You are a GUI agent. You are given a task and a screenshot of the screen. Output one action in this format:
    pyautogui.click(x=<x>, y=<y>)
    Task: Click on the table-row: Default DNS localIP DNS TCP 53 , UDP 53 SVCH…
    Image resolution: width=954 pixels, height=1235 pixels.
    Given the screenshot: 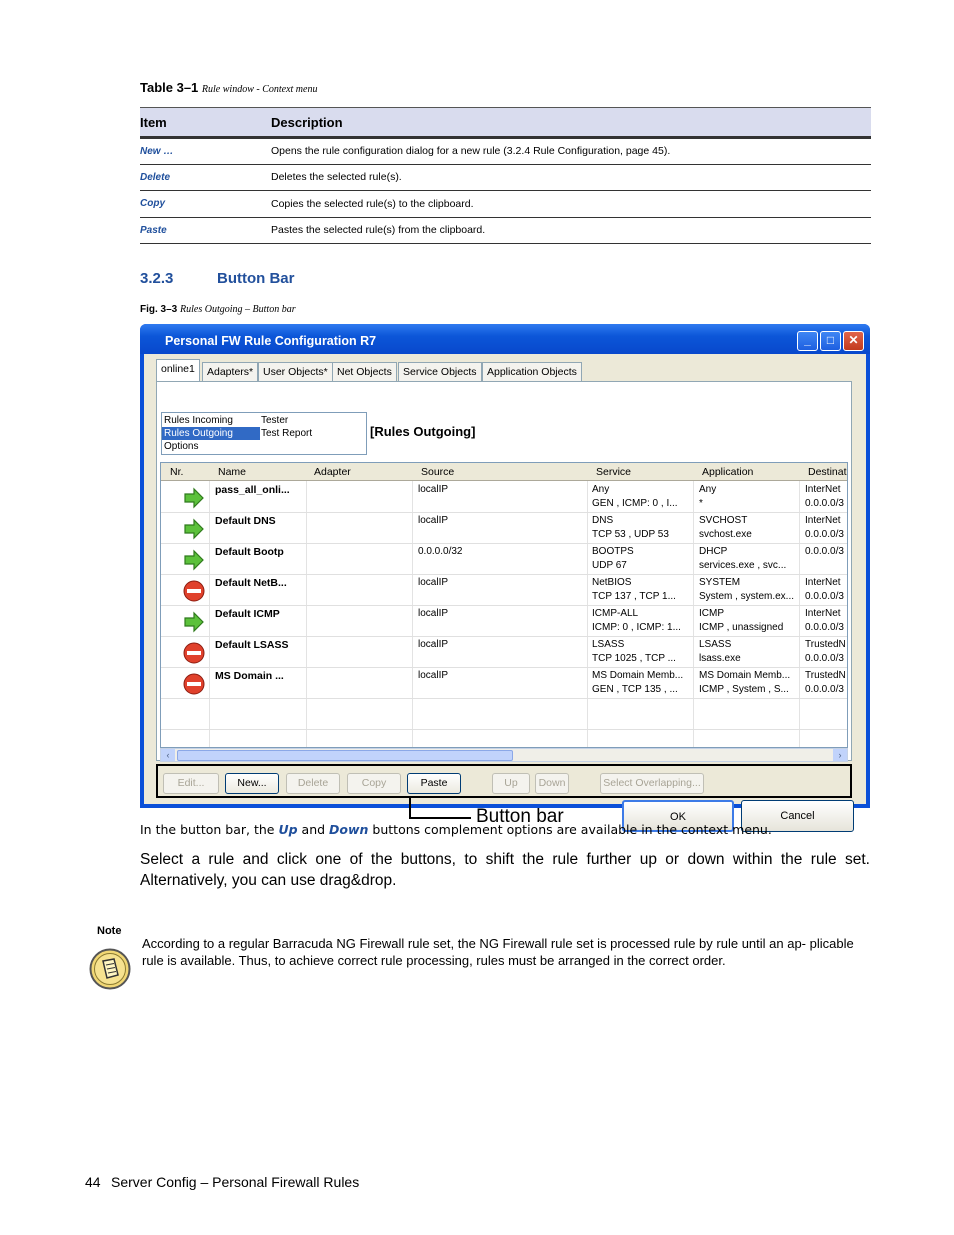 What is the action you would take?
    pyautogui.click(x=504, y=528)
    